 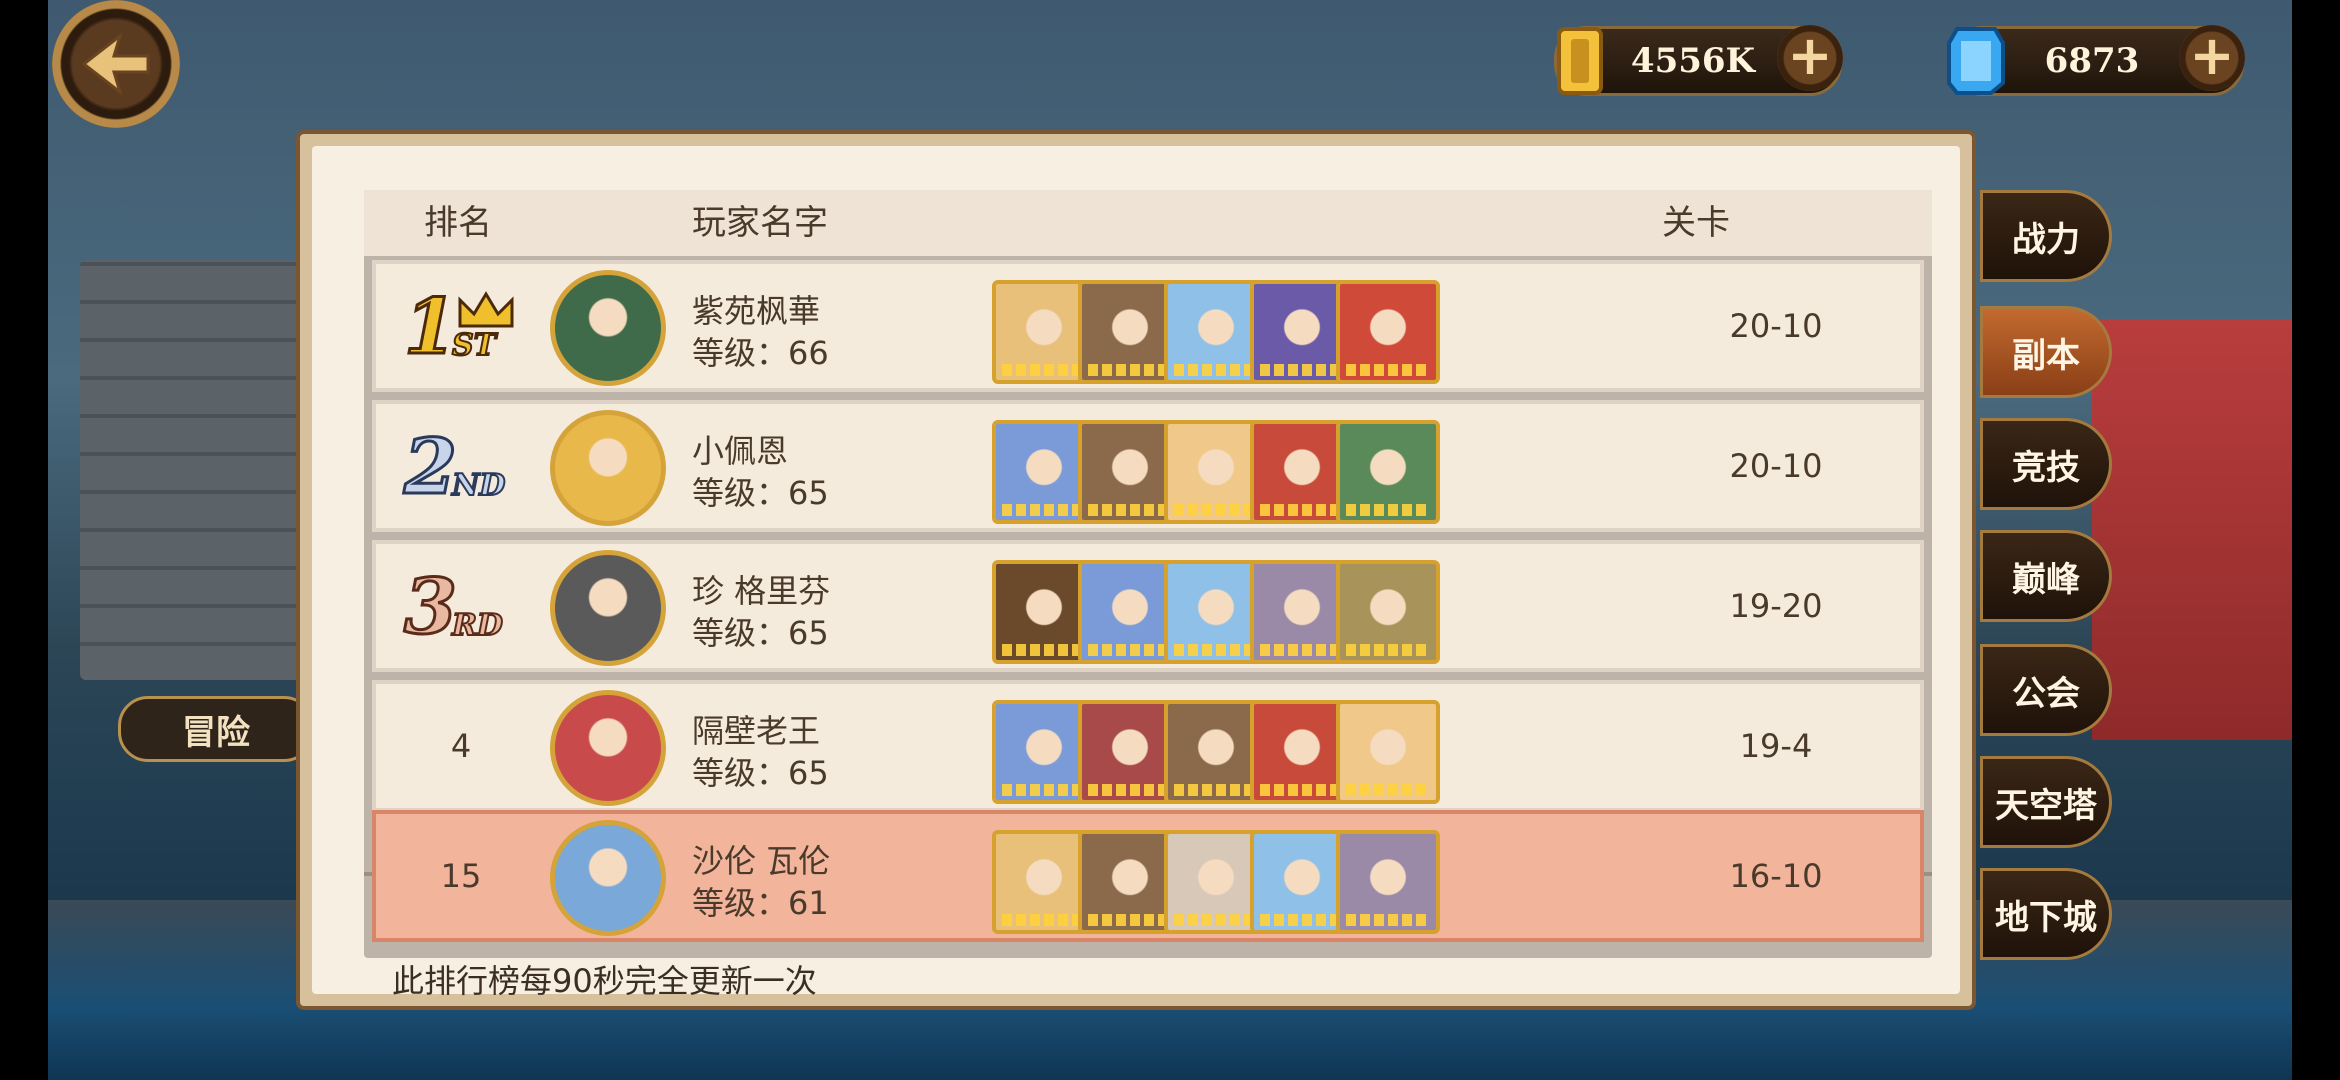 I want to click on stage-value: 19-4, so click(x=1776, y=746).